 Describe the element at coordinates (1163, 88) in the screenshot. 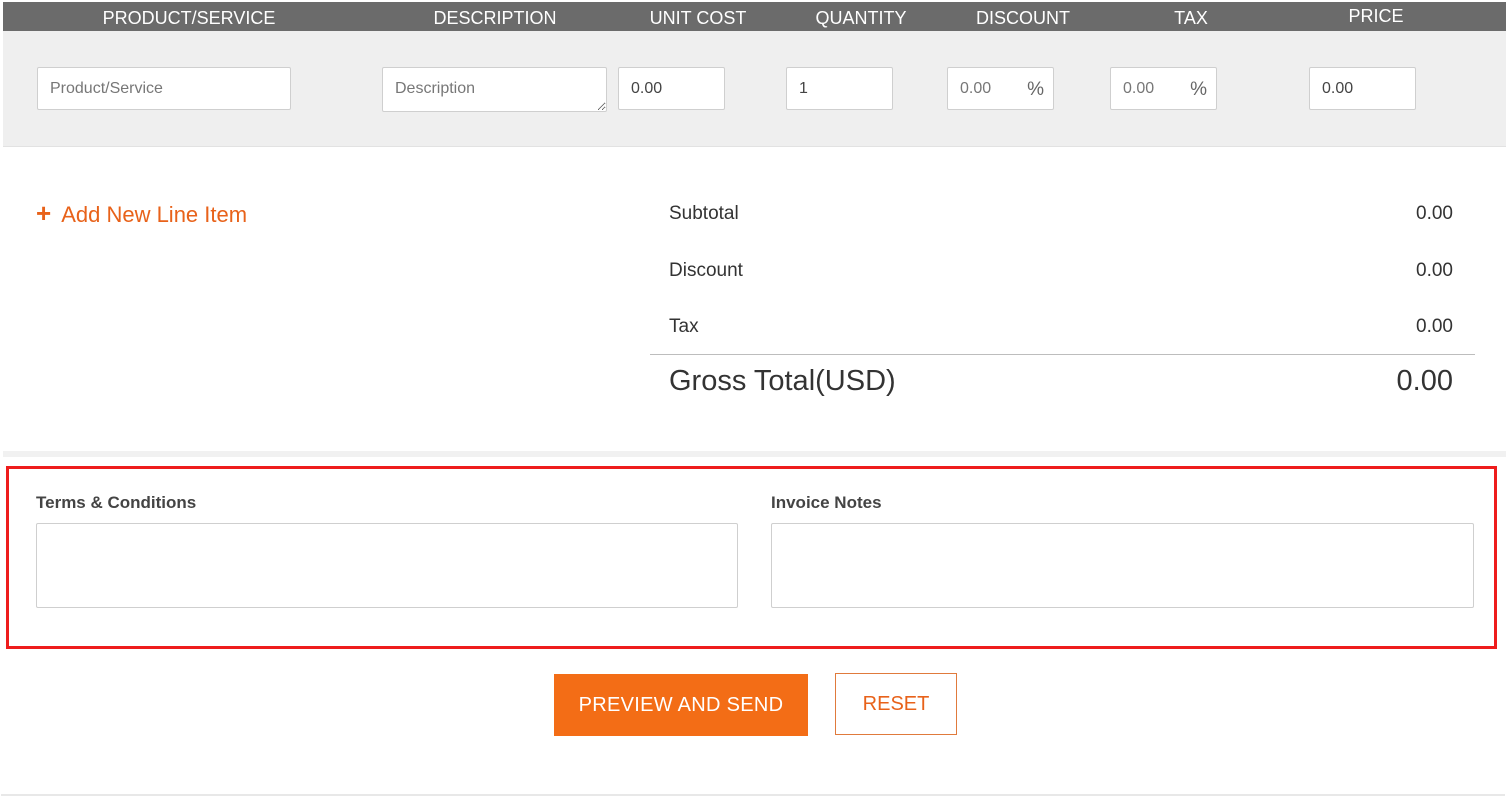

I see `tax-field: %` at that location.